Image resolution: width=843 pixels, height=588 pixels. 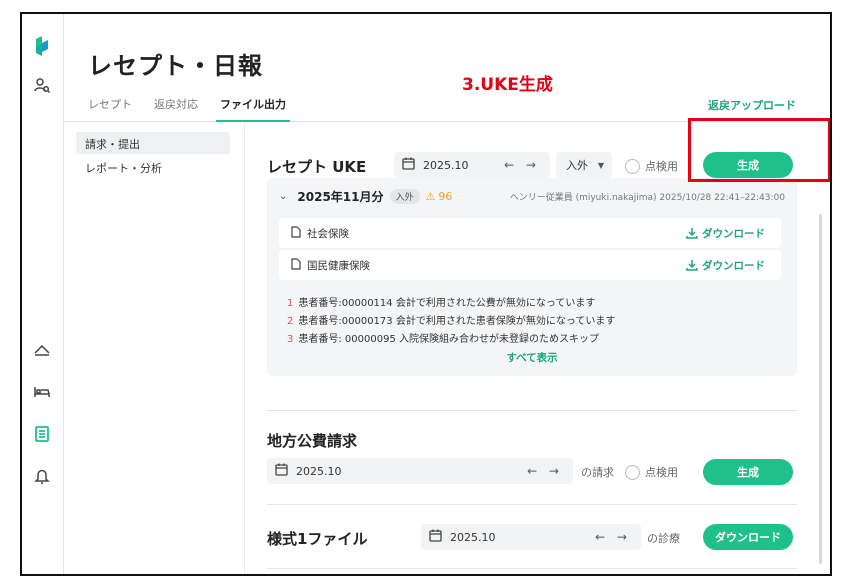 What do you see at coordinates (507, 85) in the screenshot?
I see `step-annotation: 3.UKE生成` at bounding box center [507, 85].